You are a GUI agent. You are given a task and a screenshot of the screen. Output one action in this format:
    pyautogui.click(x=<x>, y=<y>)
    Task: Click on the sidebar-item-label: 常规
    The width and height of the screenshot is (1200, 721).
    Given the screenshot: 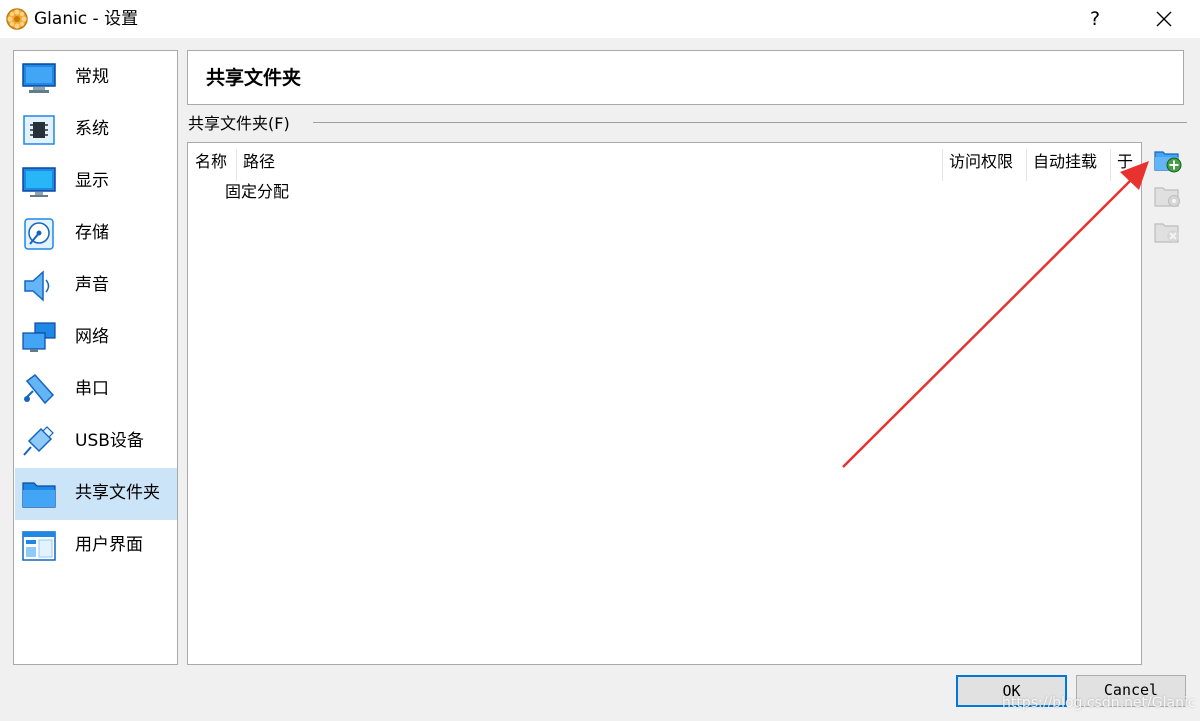 What is the action you would take?
    pyautogui.click(x=92, y=77)
    